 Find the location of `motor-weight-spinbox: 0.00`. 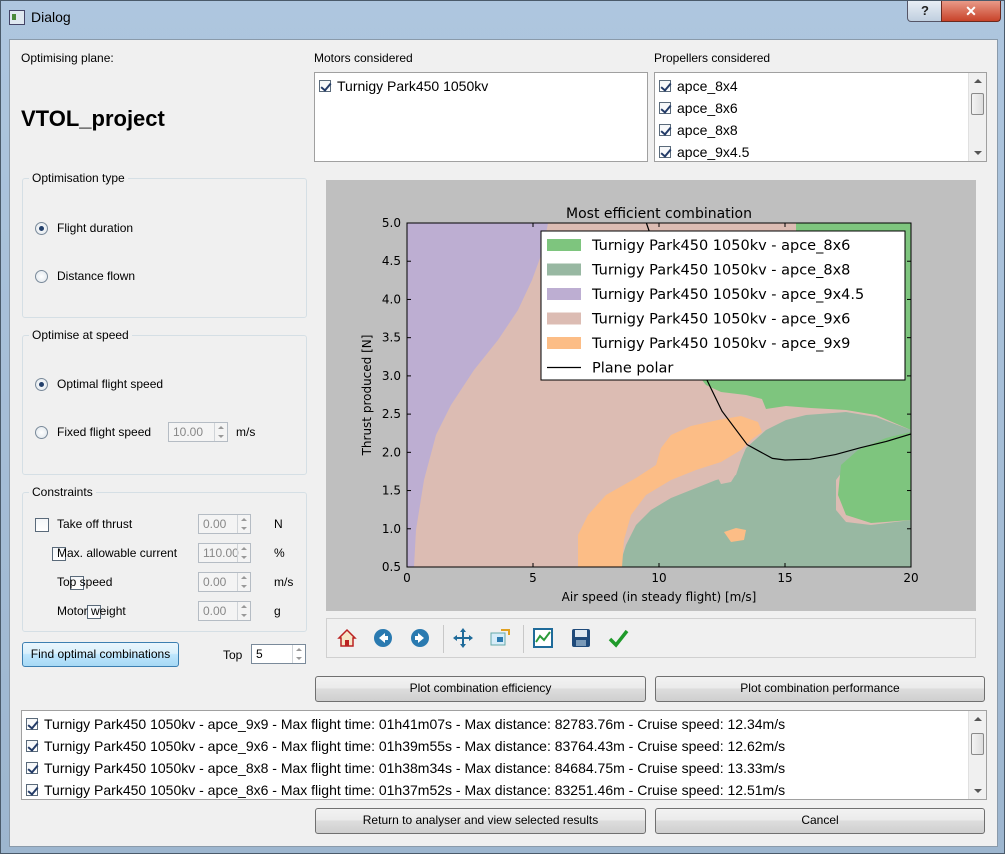

motor-weight-spinbox: 0.00 is located at coordinates (224, 611).